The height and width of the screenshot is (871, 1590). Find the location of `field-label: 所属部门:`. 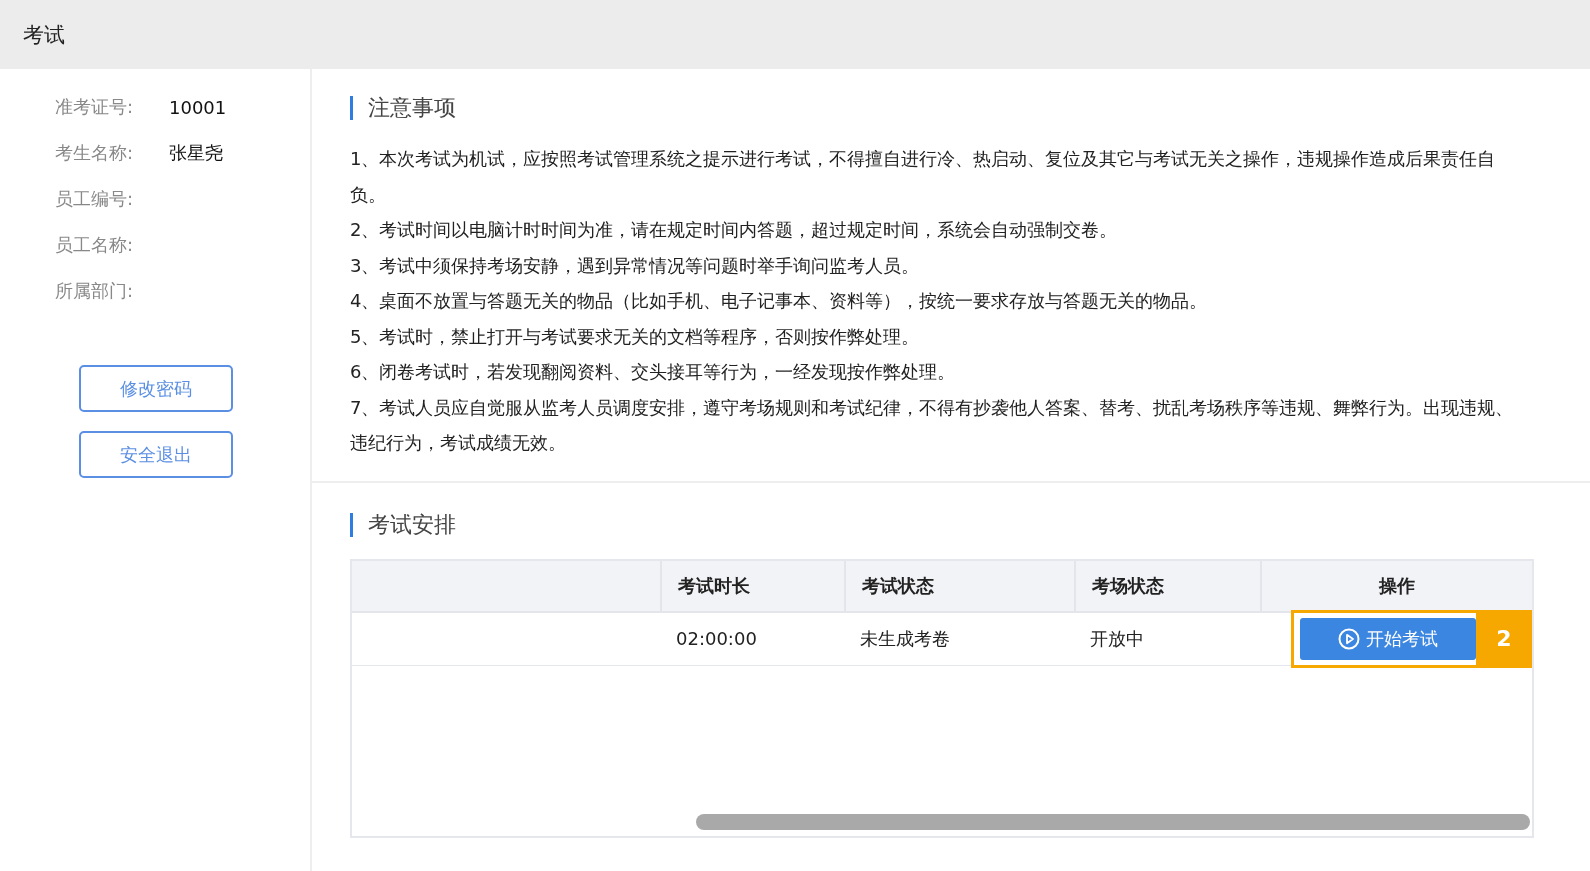

field-label: 所属部门: is located at coordinates (95, 291).